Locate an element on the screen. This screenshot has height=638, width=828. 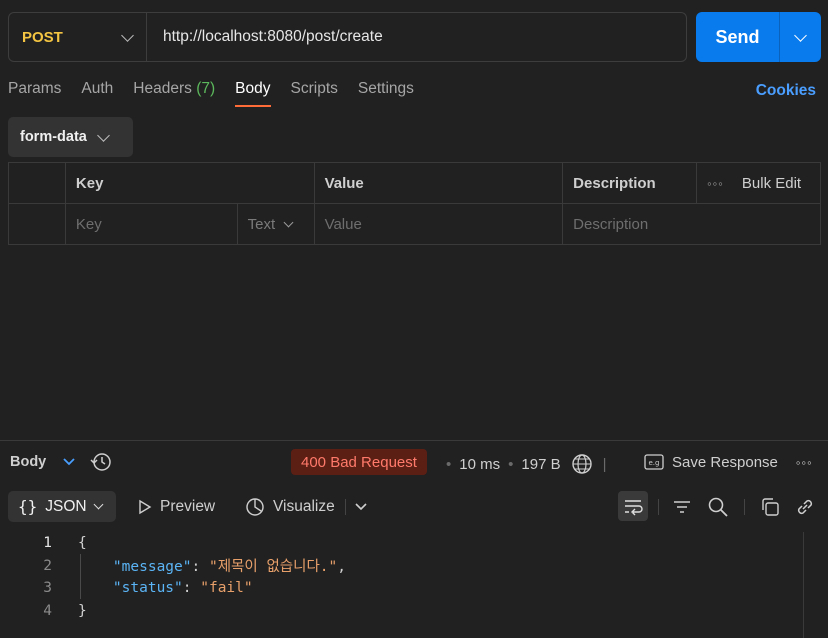
visualize-button: Visualize is located at coordinates (290, 506).